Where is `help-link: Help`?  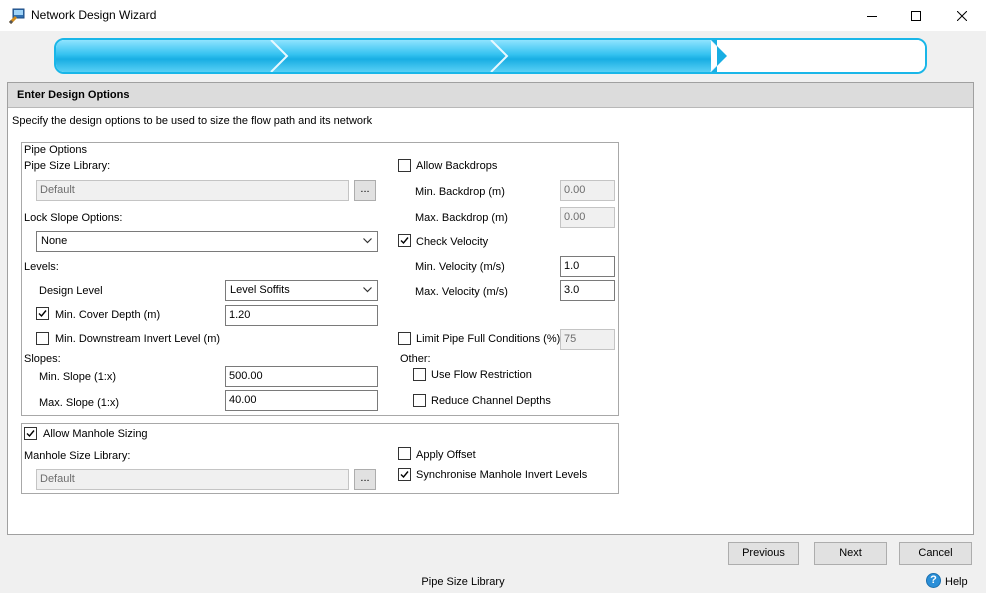 help-link: Help is located at coordinates (956, 582).